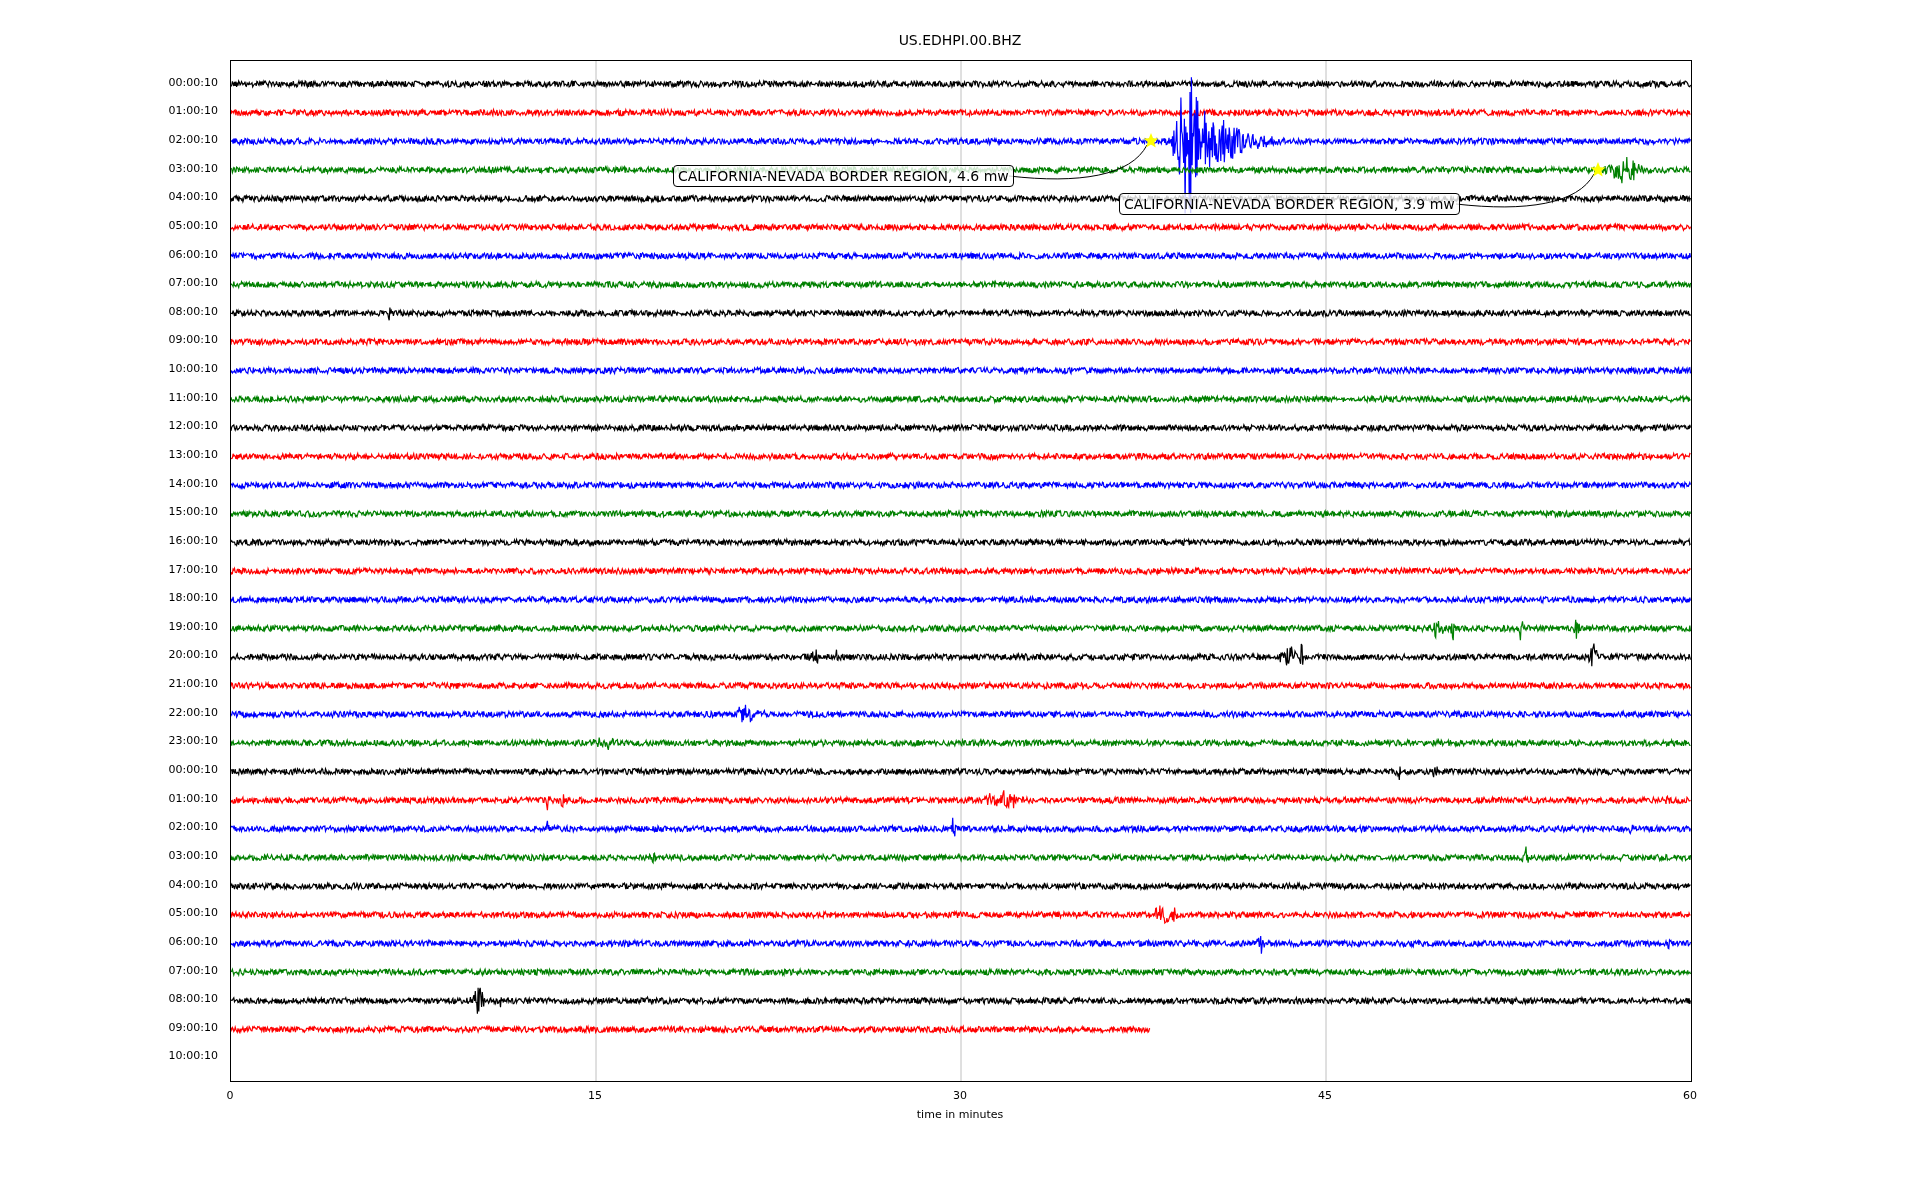 Image resolution: width=1920 pixels, height=1200 pixels. I want to click on chart-title: US.EDHPI.00.BHZ, so click(960, 40).